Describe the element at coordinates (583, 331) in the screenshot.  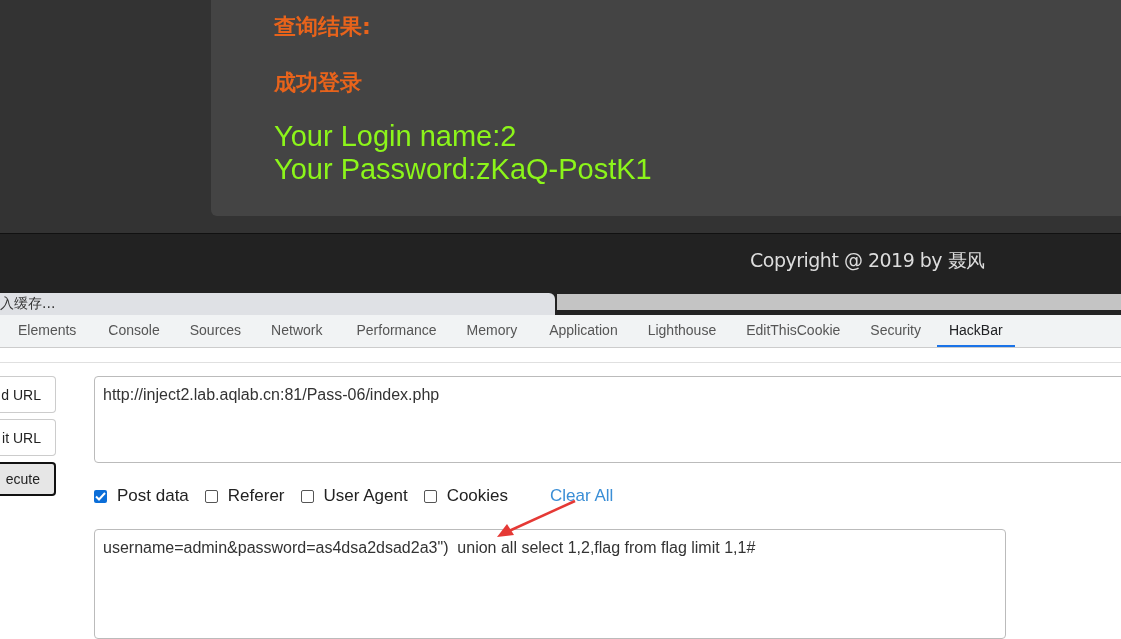
I see `devtools-tab: Application` at that location.